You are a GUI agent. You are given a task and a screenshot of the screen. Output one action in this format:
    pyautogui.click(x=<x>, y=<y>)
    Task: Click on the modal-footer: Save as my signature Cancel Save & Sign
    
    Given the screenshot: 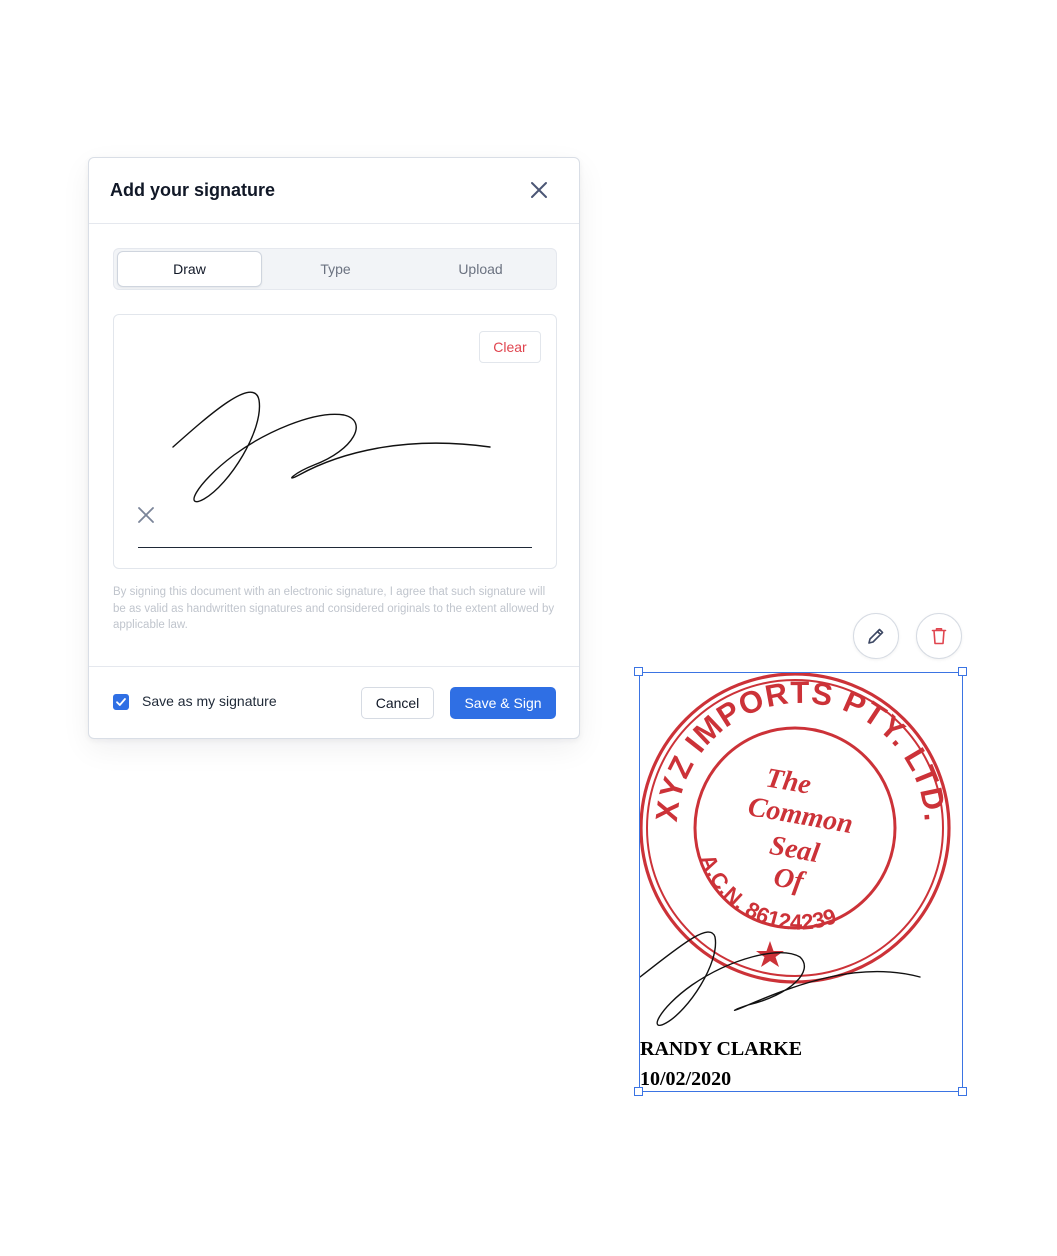 What is the action you would take?
    pyautogui.click(x=334, y=703)
    